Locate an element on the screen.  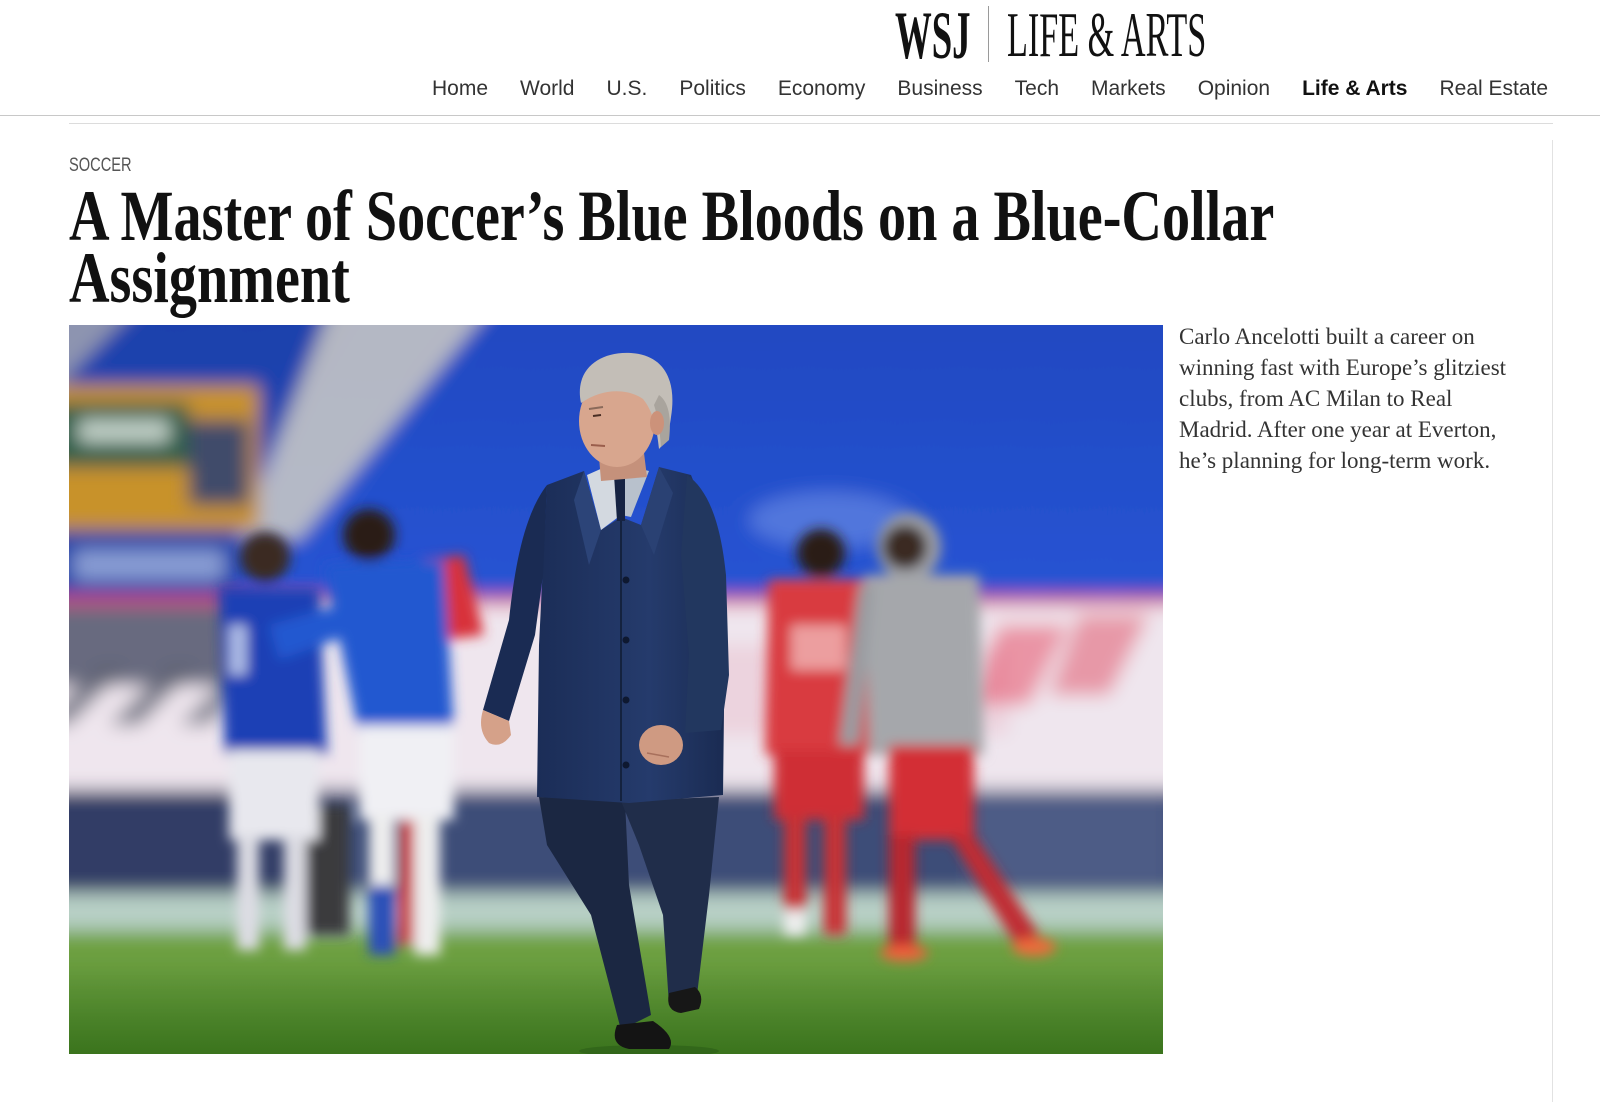
column-divider is located at coordinates (1552, 621).